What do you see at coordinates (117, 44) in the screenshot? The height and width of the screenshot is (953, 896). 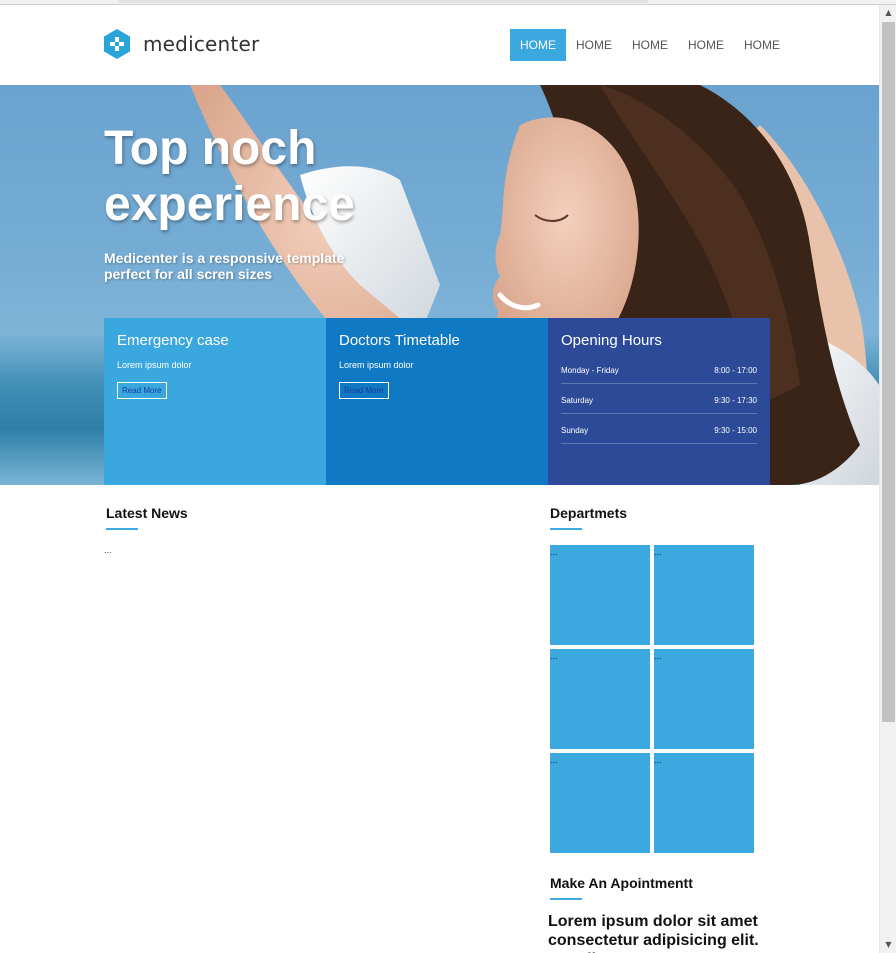 I see `medical-cross-hexagon-icon` at bounding box center [117, 44].